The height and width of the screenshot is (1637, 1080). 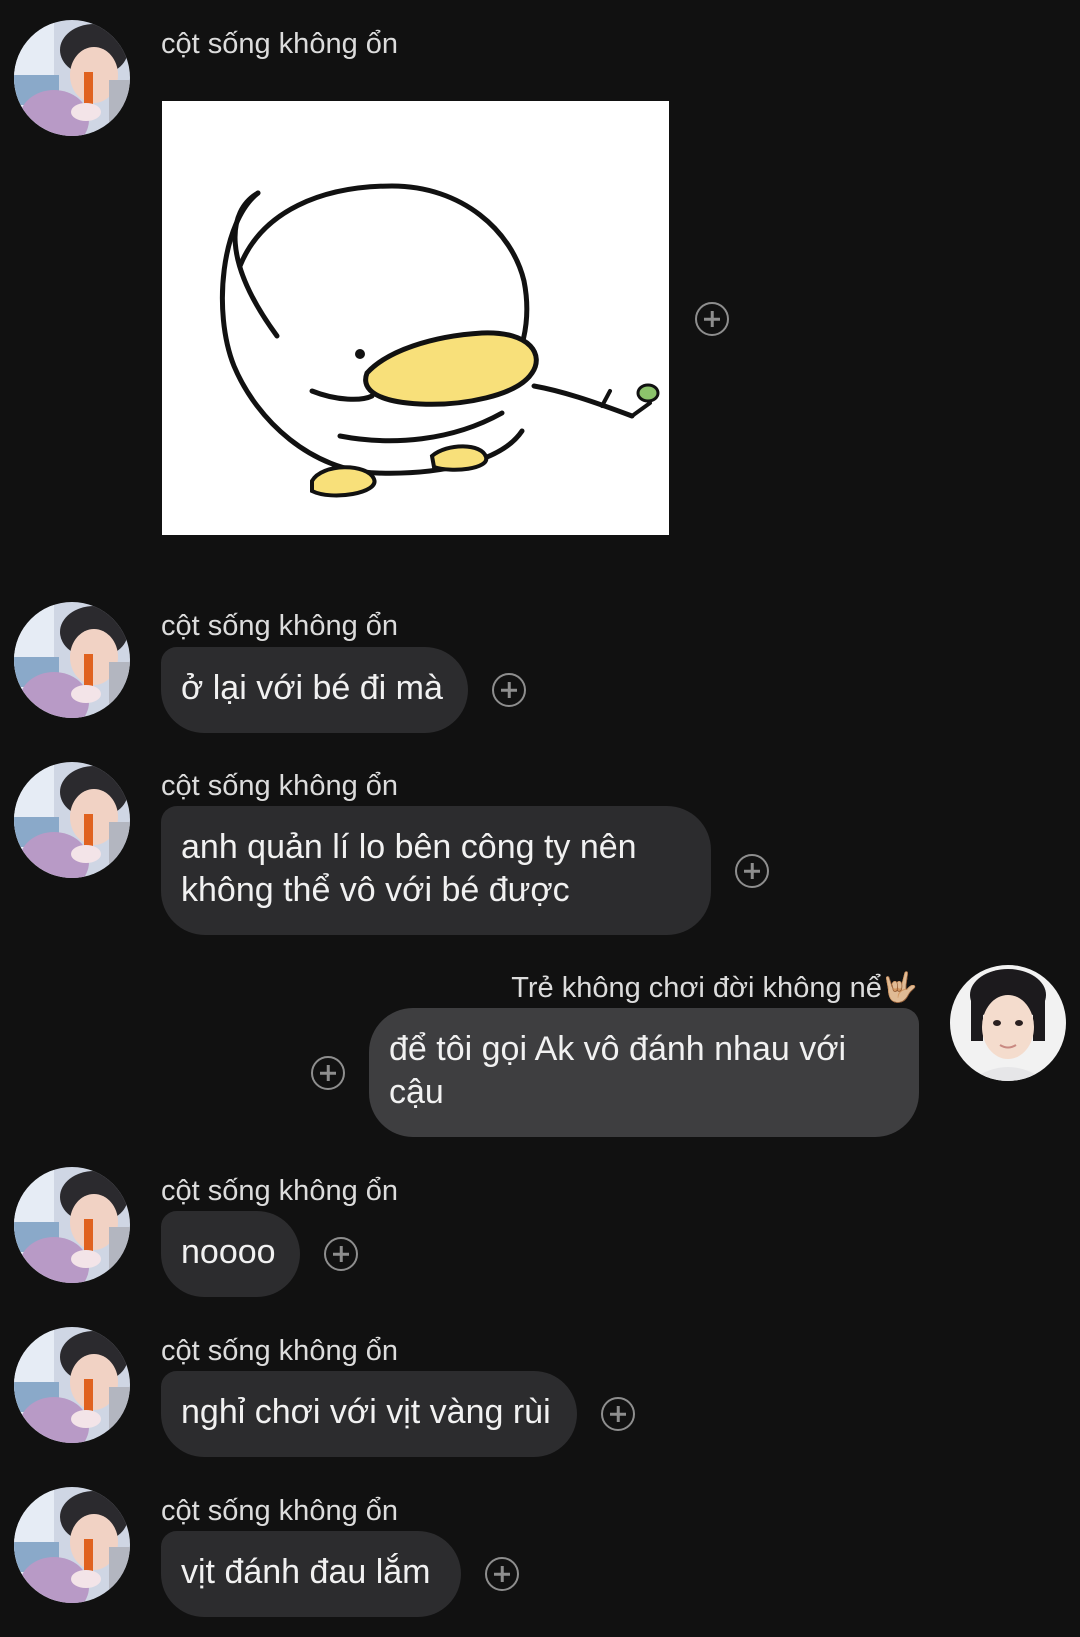 I want to click on duck-sticker, so click(x=415, y=318).